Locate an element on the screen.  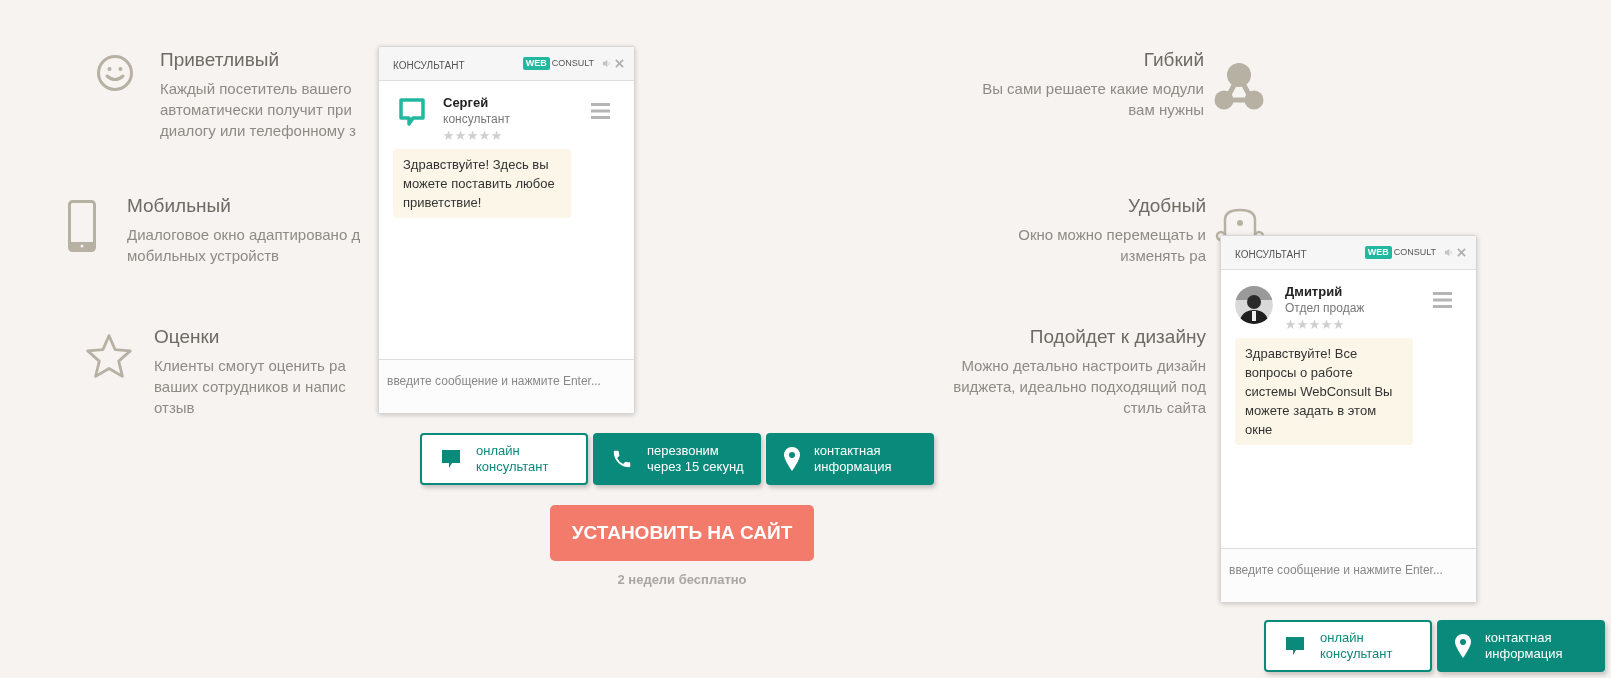
feature-title: Удобный is located at coordinates (1167, 206).